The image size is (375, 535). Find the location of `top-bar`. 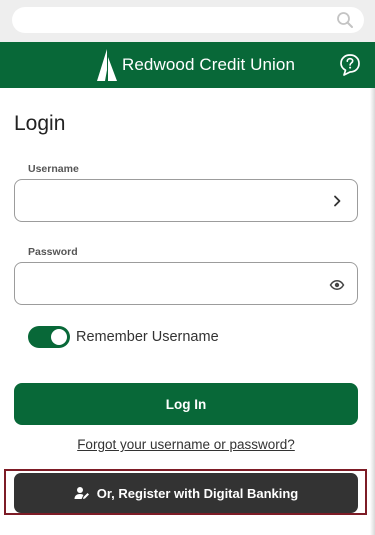

top-bar is located at coordinates (187, 21).